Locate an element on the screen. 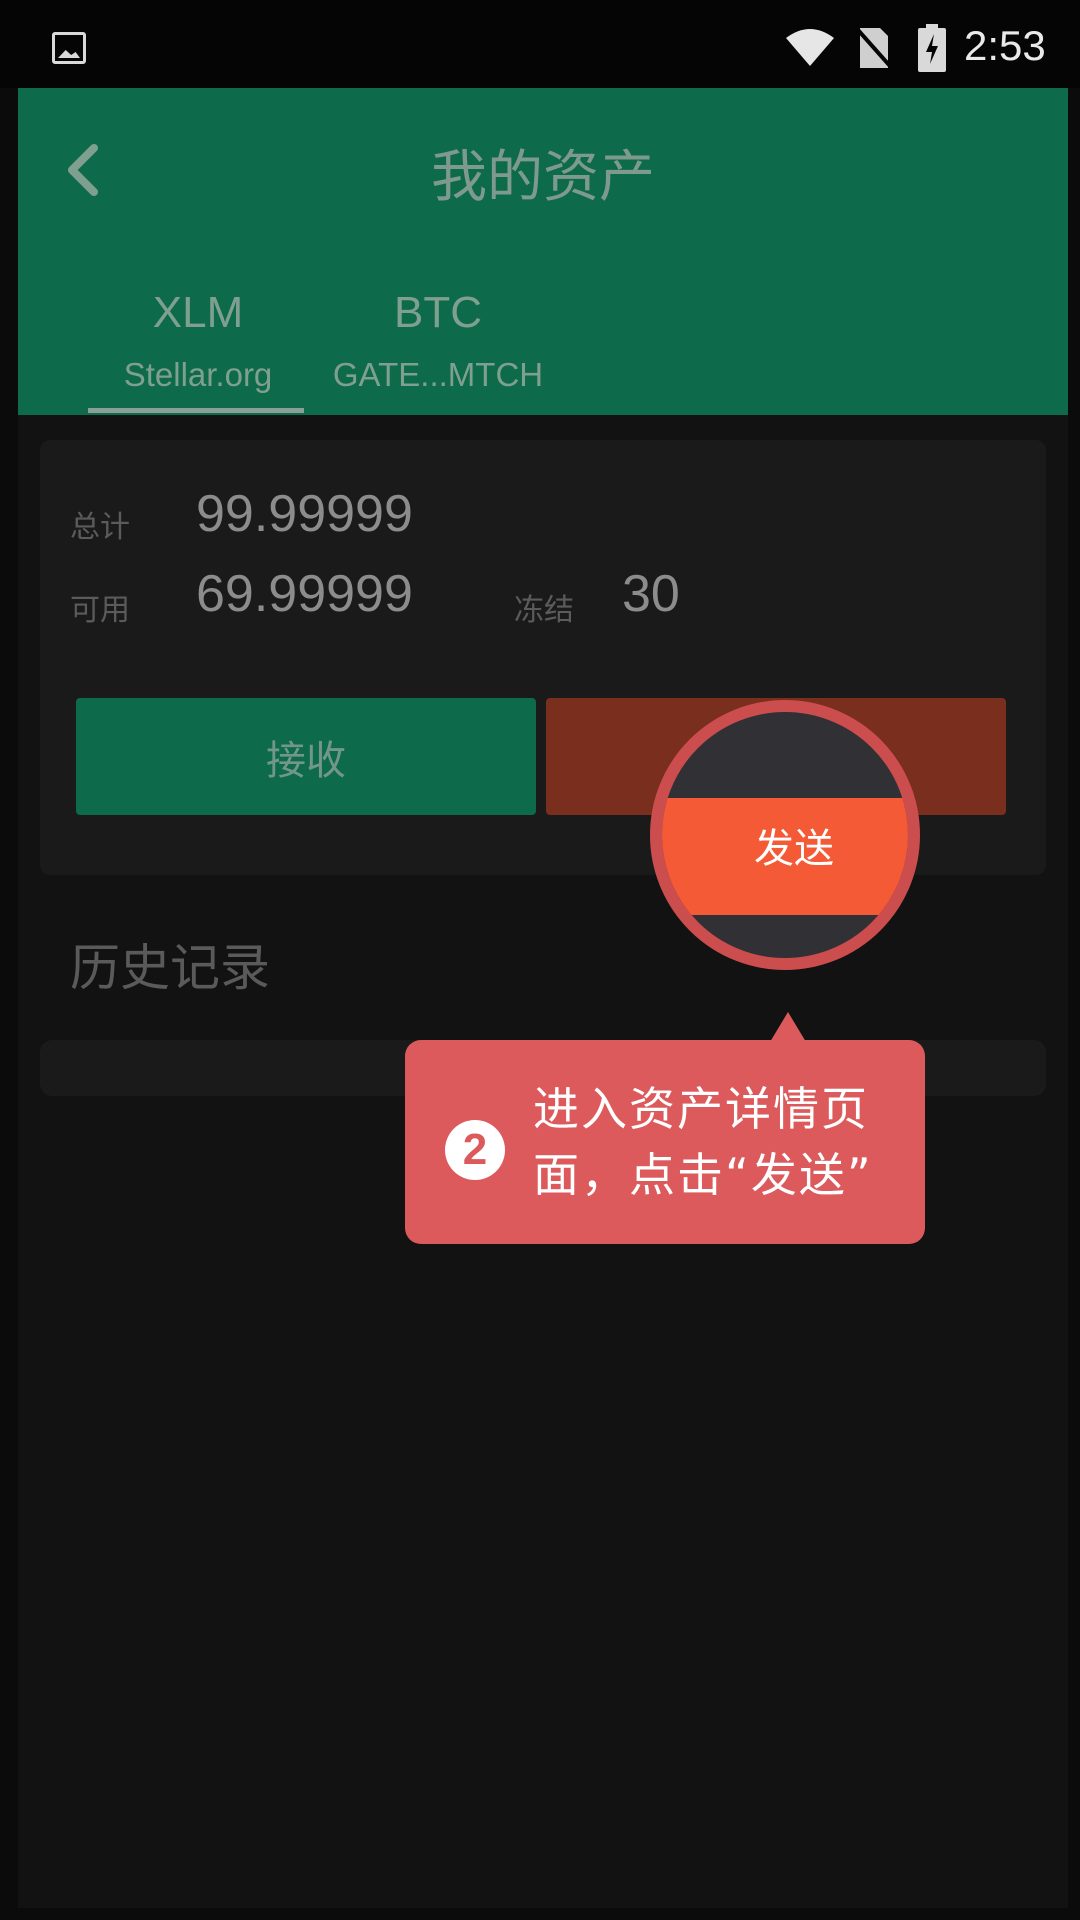  tab-btc: BTC GATE...MTCH is located at coordinates (438, 341).